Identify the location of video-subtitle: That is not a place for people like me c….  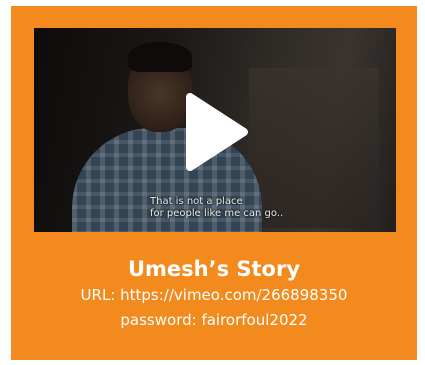
(217, 207).